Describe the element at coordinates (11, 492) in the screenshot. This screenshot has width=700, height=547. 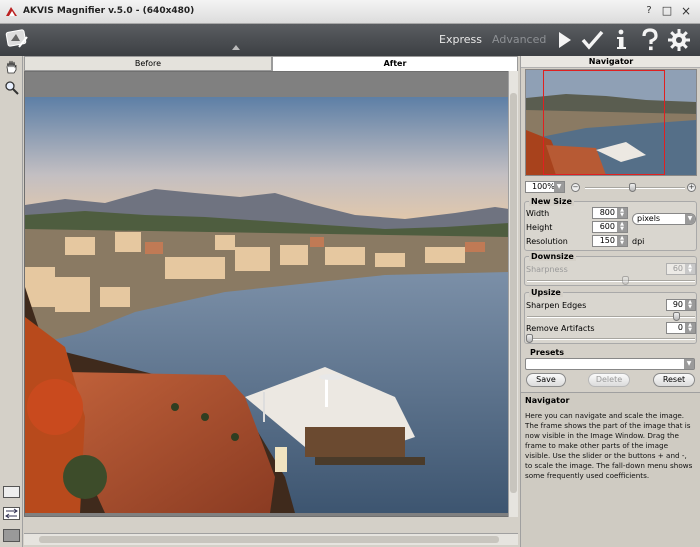
I see `single-view-icon` at that location.